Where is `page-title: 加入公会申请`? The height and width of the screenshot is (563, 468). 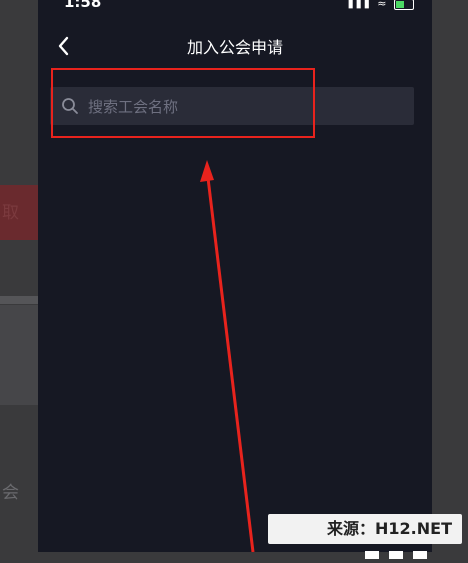 page-title: 加入公会申请 is located at coordinates (234, 47).